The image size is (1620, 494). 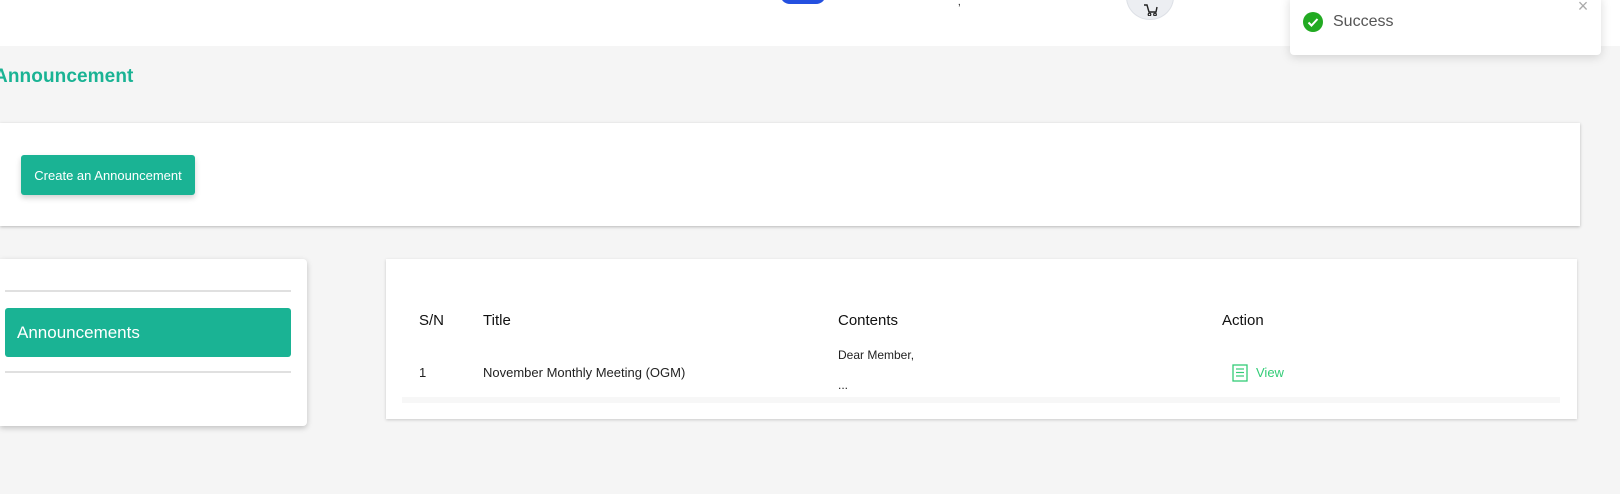 What do you see at coordinates (1583, 8) in the screenshot?
I see `close-icon: ×` at bounding box center [1583, 8].